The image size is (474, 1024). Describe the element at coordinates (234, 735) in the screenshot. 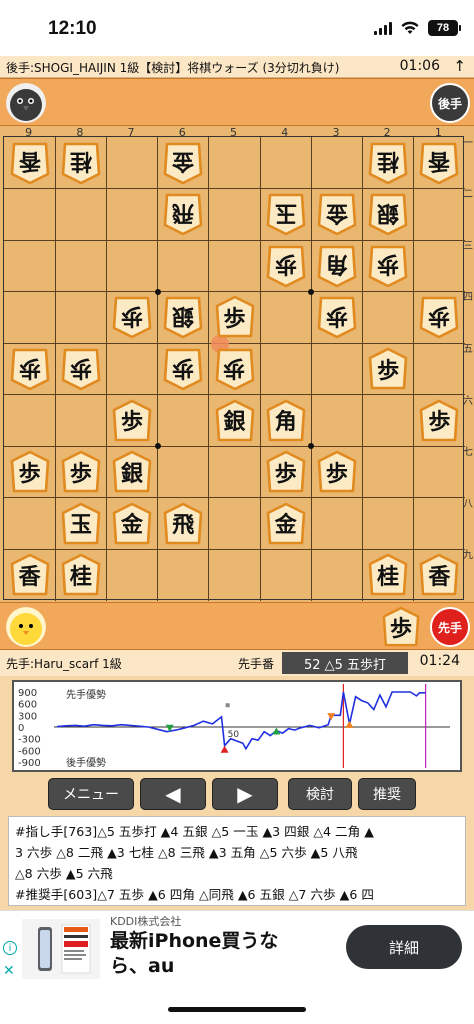

I see `graph-mid-marker: 50` at that location.